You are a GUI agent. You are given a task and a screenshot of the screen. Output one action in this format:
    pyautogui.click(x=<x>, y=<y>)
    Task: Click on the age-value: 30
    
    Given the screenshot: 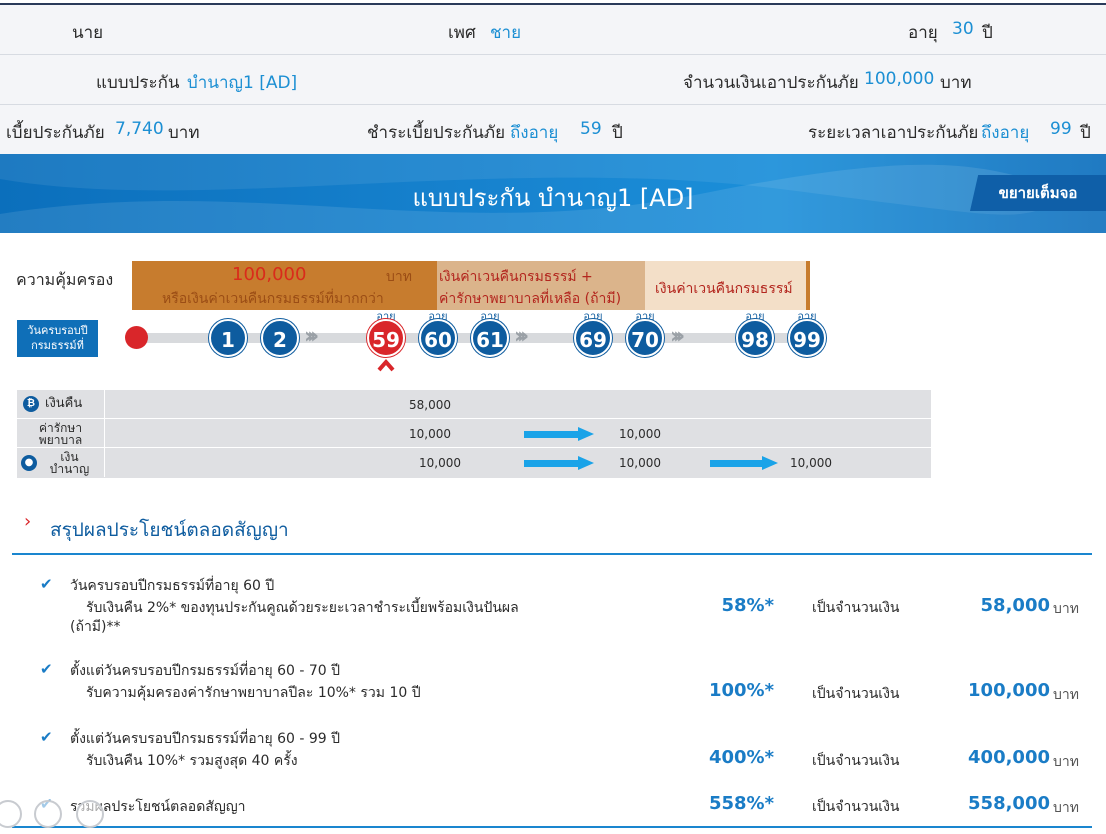 What is the action you would take?
    pyautogui.click(x=963, y=29)
    